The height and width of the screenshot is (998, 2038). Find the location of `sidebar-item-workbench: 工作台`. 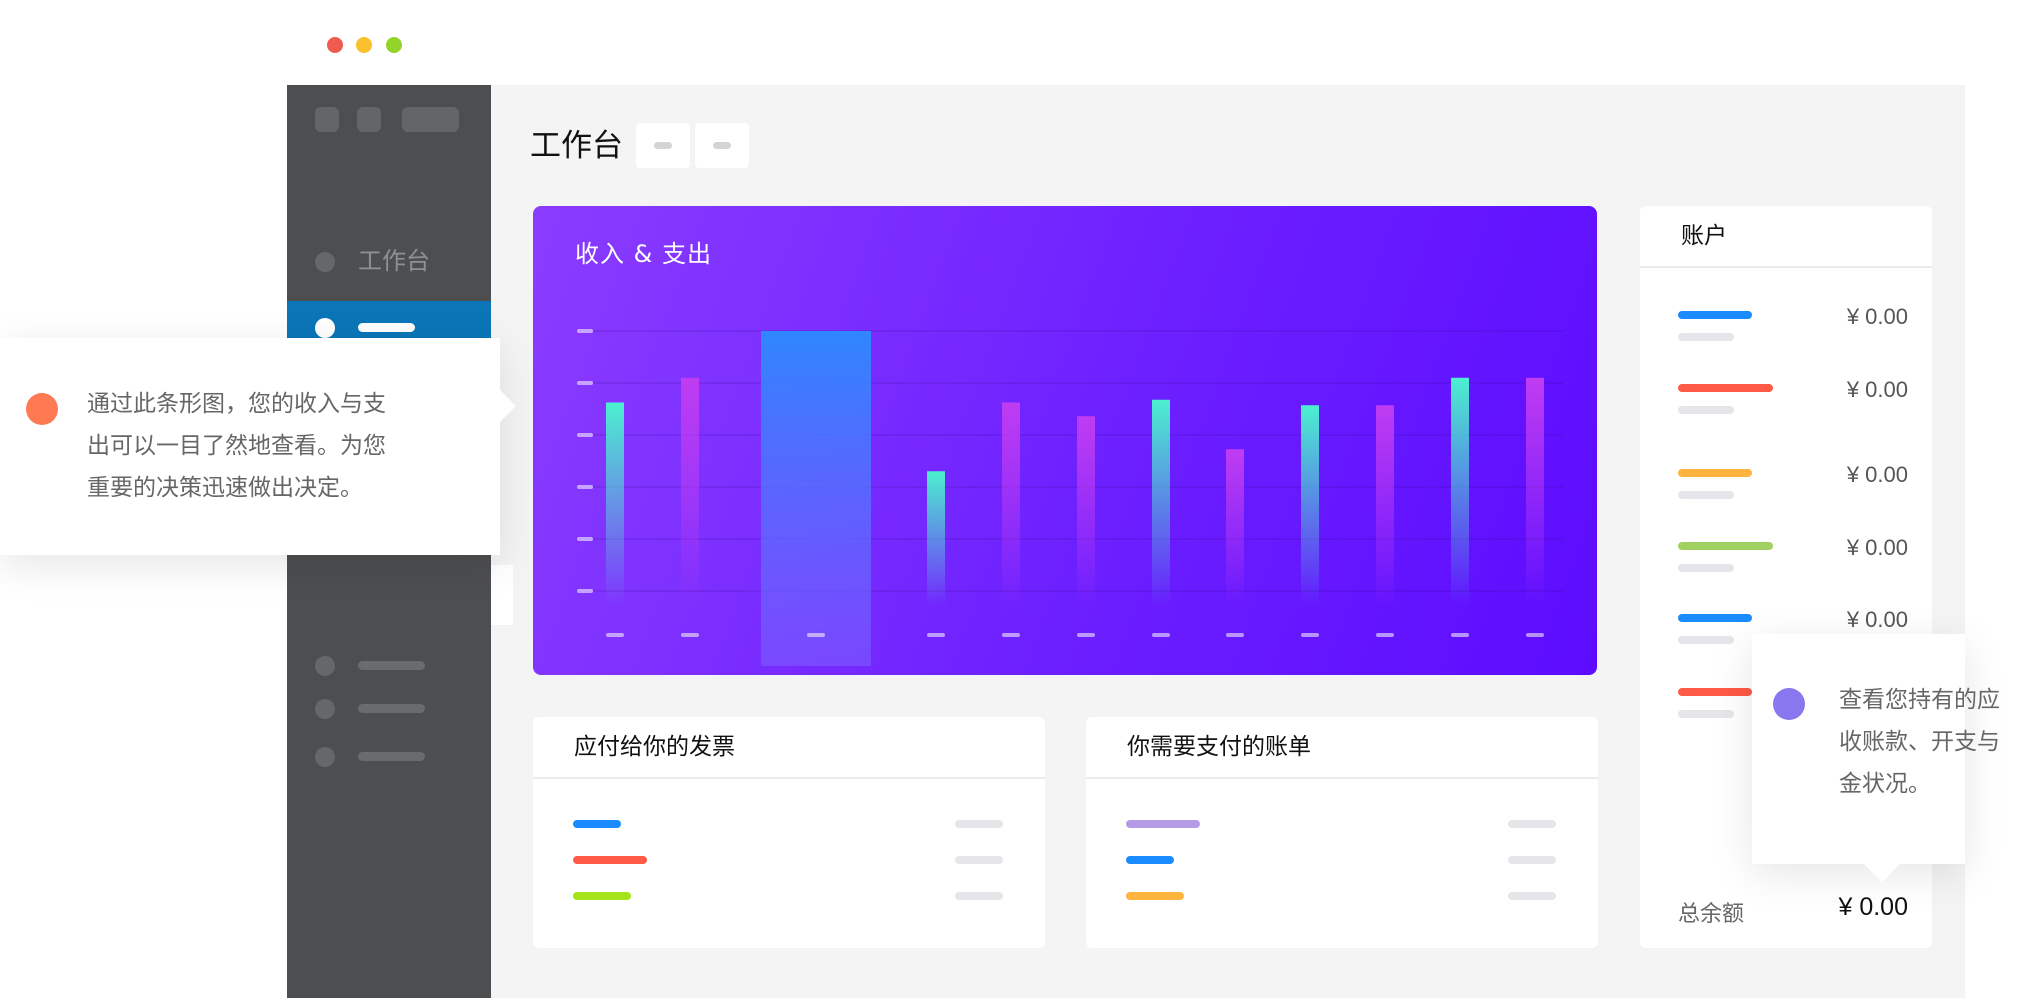

sidebar-item-workbench: 工作台 is located at coordinates (389, 262).